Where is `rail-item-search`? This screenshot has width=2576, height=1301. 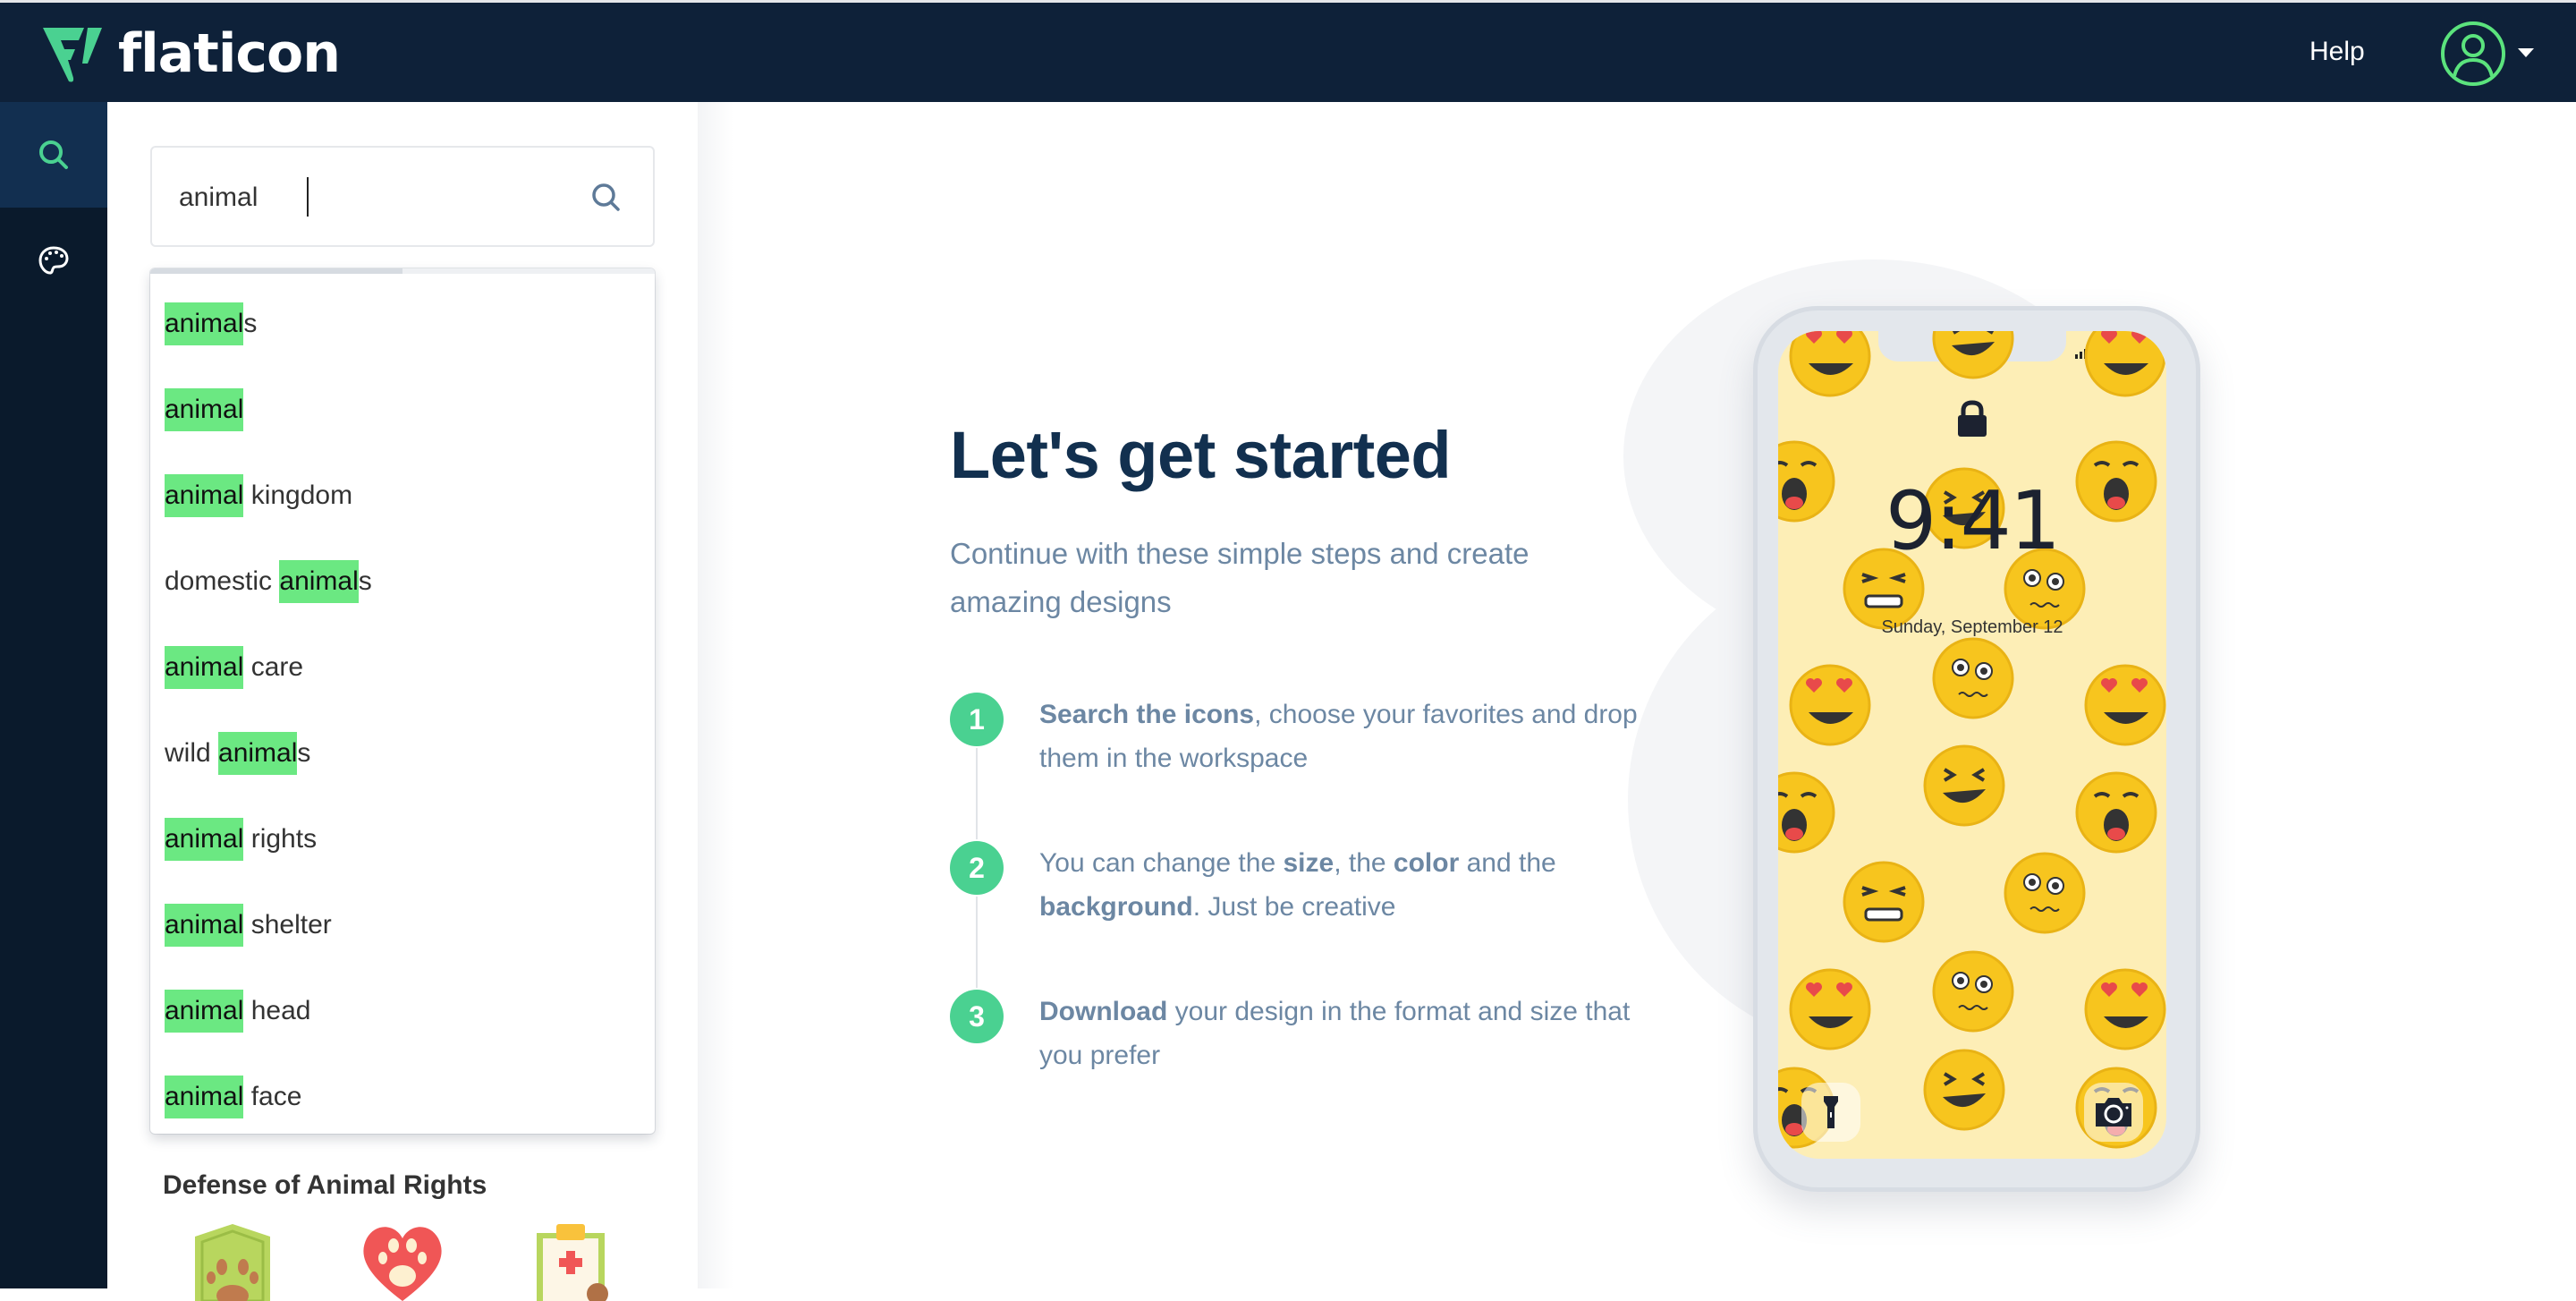 rail-item-search is located at coordinates (53, 155).